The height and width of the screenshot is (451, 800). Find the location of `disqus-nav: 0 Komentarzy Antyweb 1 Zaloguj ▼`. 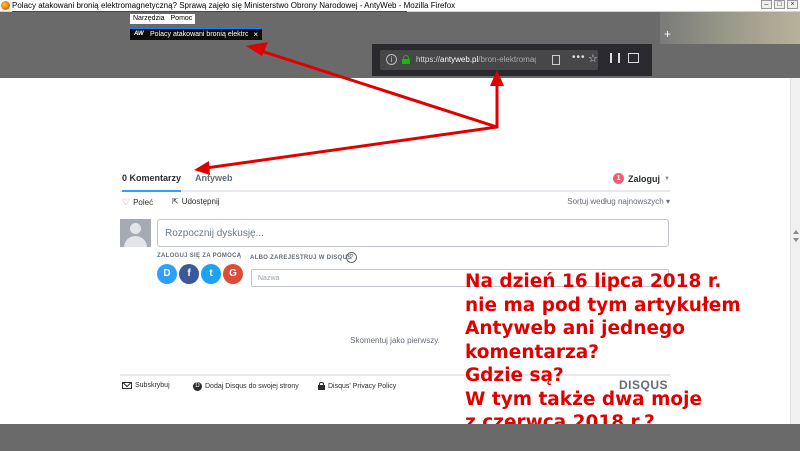

disqus-nav: 0 Komentarzy Antyweb 1 Zaloguj ▼ is located at coordinates (395, 179).